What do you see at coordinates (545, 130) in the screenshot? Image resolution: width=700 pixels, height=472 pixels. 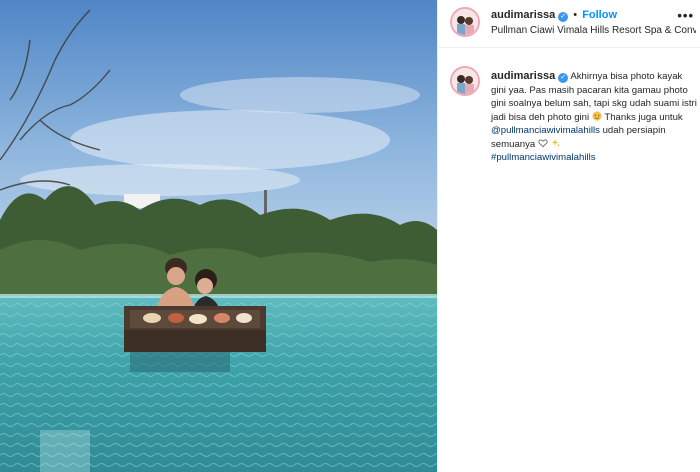 I see `mention-link: @pullmanciawivimalahills` at bounding box center [545, 130].